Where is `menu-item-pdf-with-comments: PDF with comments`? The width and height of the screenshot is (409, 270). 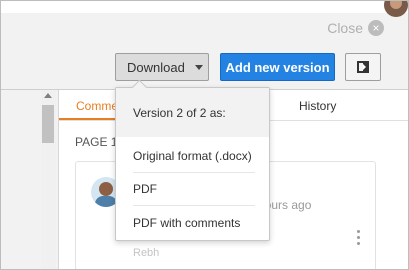
menu-item-pdf-with-comments: PDF with comments is located at coordinates (194, 223).